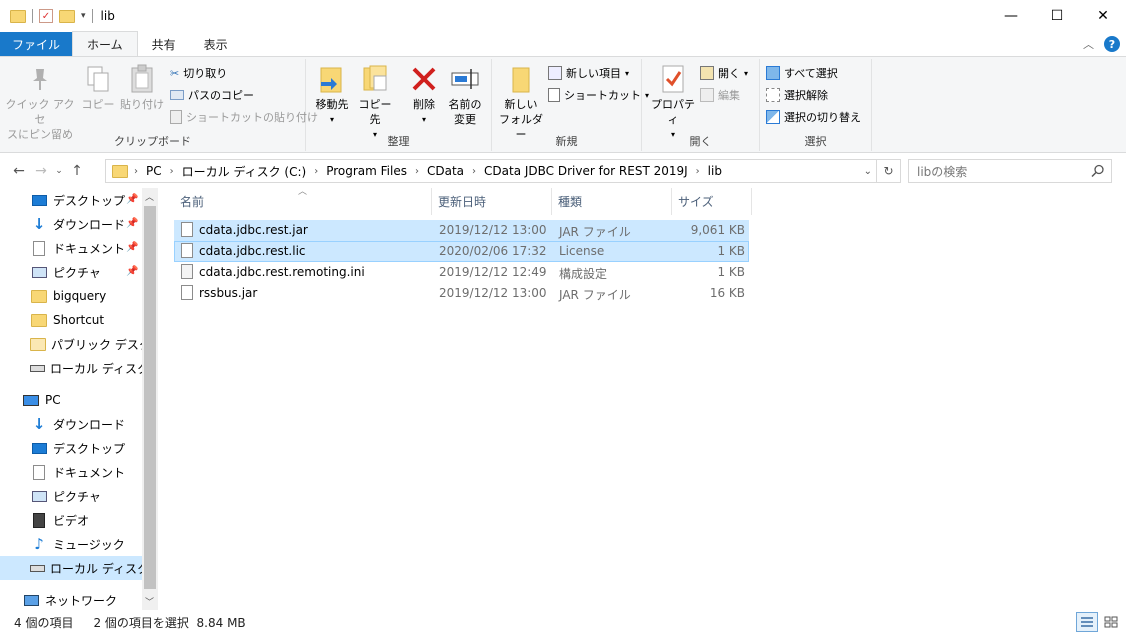  What do you see at coordinates (77, 171) in the screenshot?
I see `up-arrow-icon: ↑` at bounding box center [77, 171].